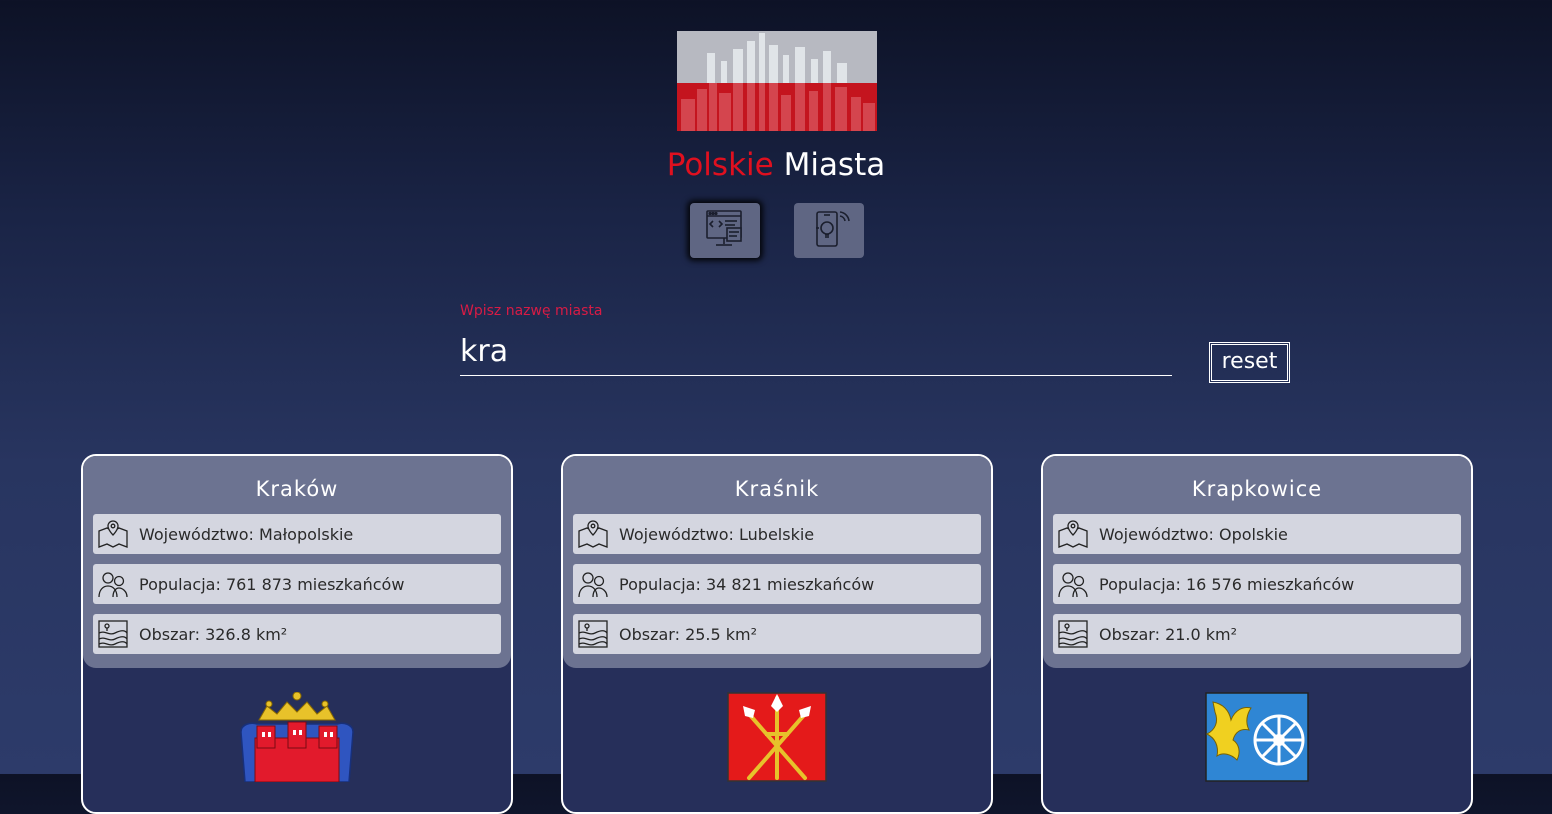  I want to click on voivodeship-row: Województwo: Małopolskie, so click(297, 534).